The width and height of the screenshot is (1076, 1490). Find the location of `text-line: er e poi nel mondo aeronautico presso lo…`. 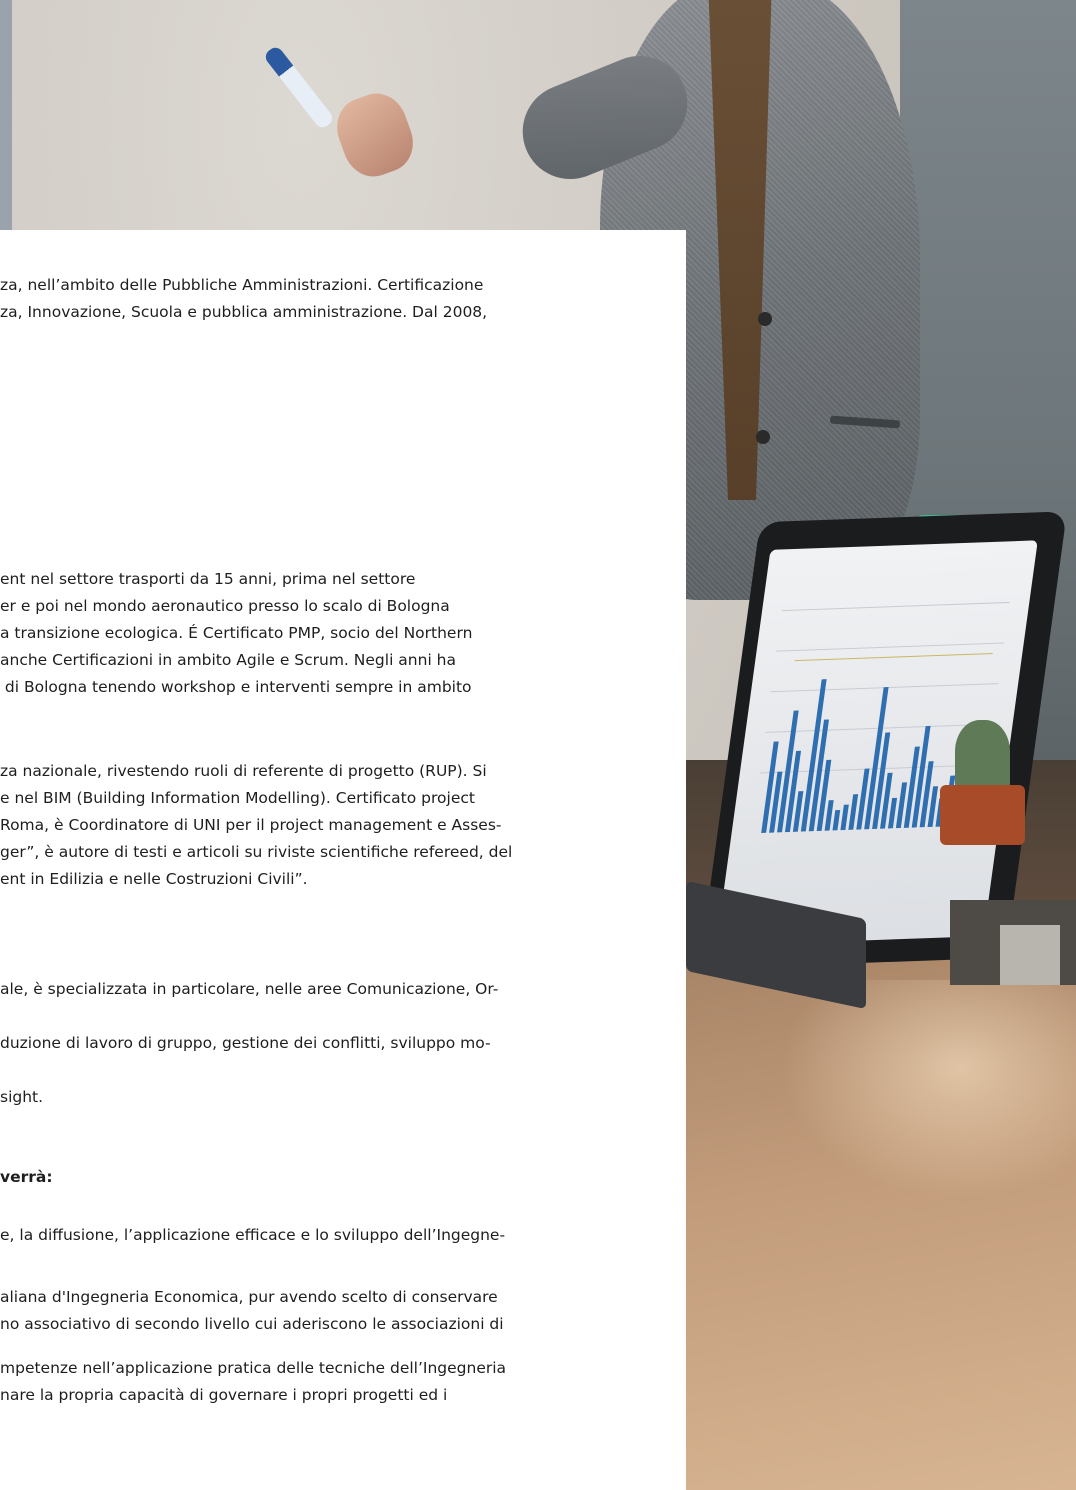

text-line: er e poi nel mondo aeronautico presso lo… is located at coordinates (225, 606).